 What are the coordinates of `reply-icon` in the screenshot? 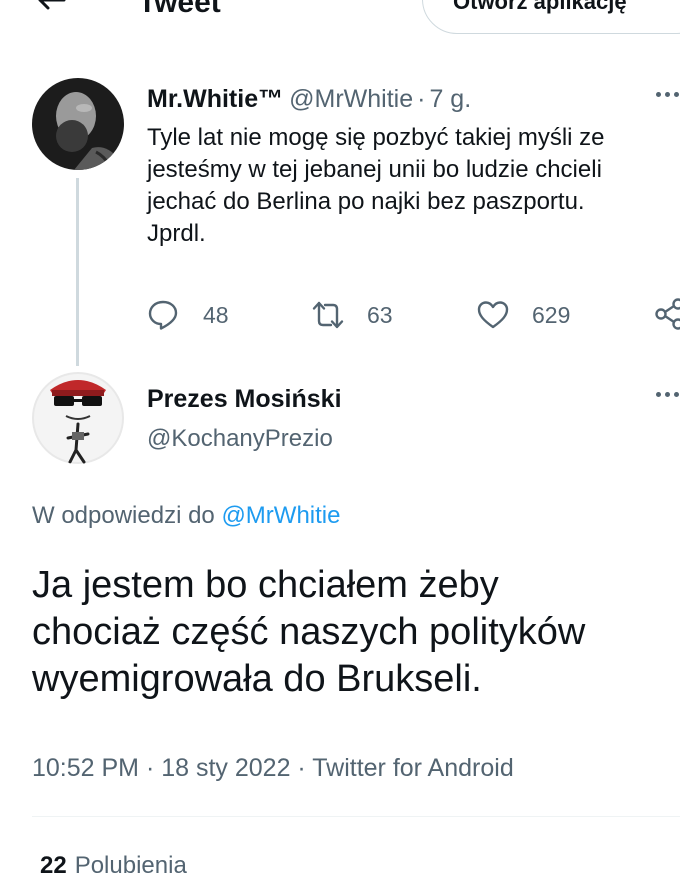 It's located at (163, 315).